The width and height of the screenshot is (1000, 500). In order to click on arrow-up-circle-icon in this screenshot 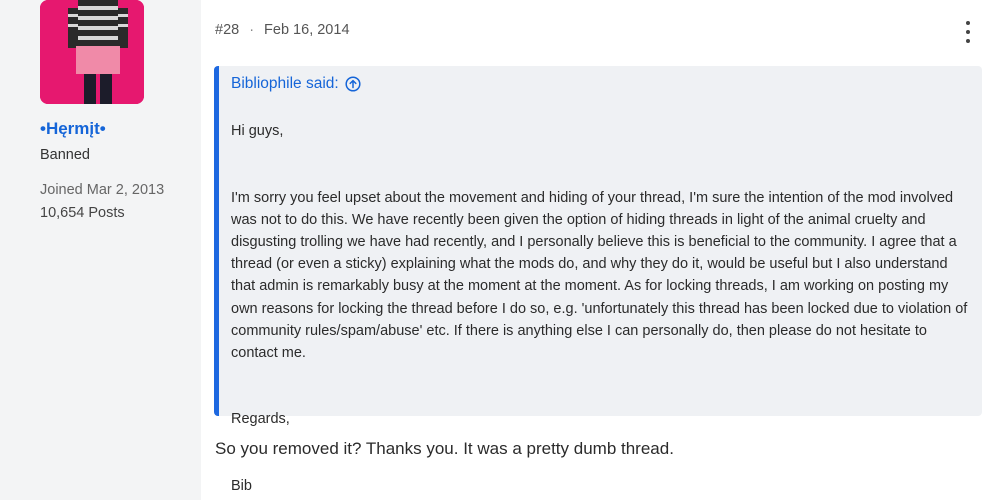, I will do `click(353, 84)`.